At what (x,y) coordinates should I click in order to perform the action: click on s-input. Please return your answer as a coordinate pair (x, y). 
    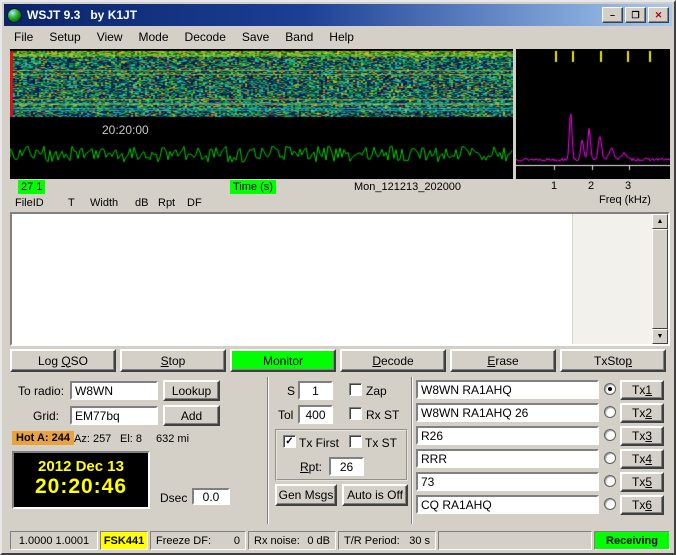
    Looking at the image, I should click on (315, 390).